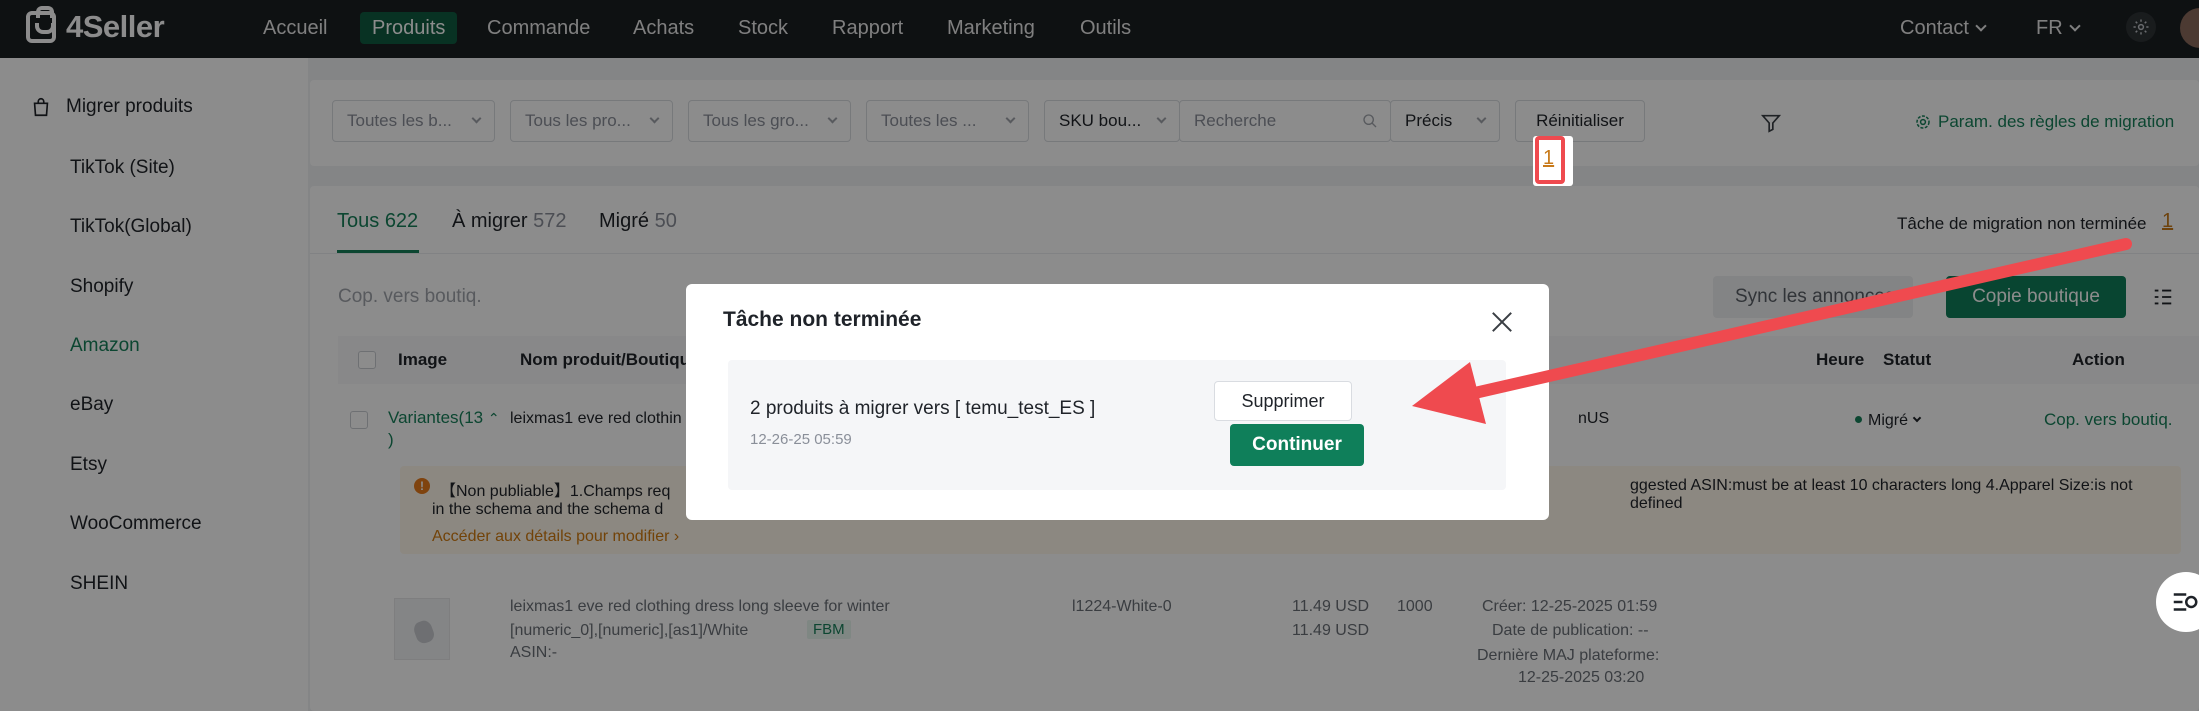 The width and height of the screenshot is (2199, 711). What do you see at coordinates (1502, 322) in the screenshot?
I see `close-icon` at bounding box center [1502, 322].